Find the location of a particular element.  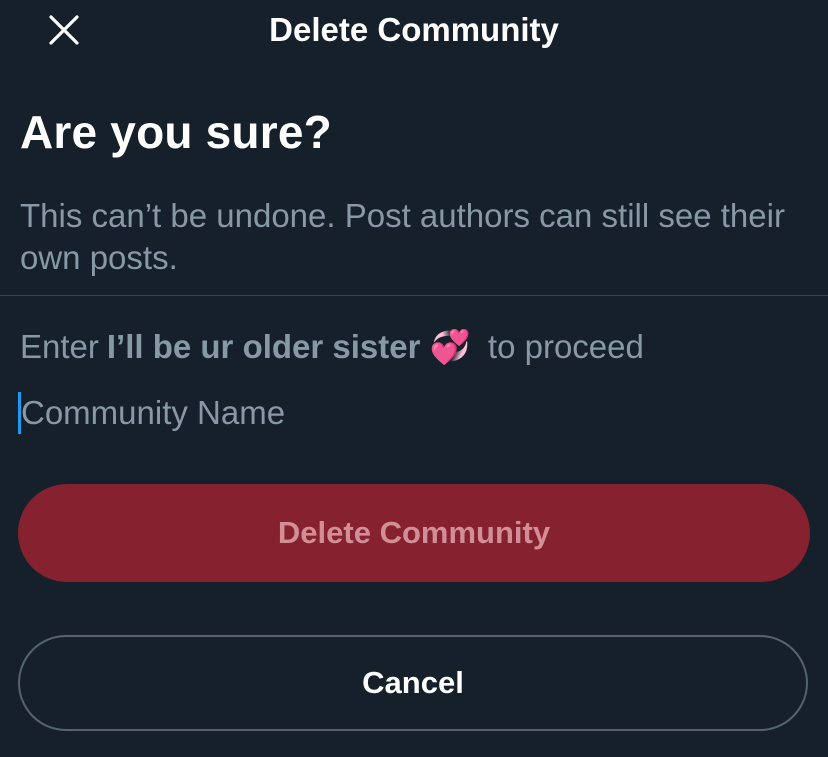

community-name: I’ll be ur older sister is located at coordinates (263, 346).